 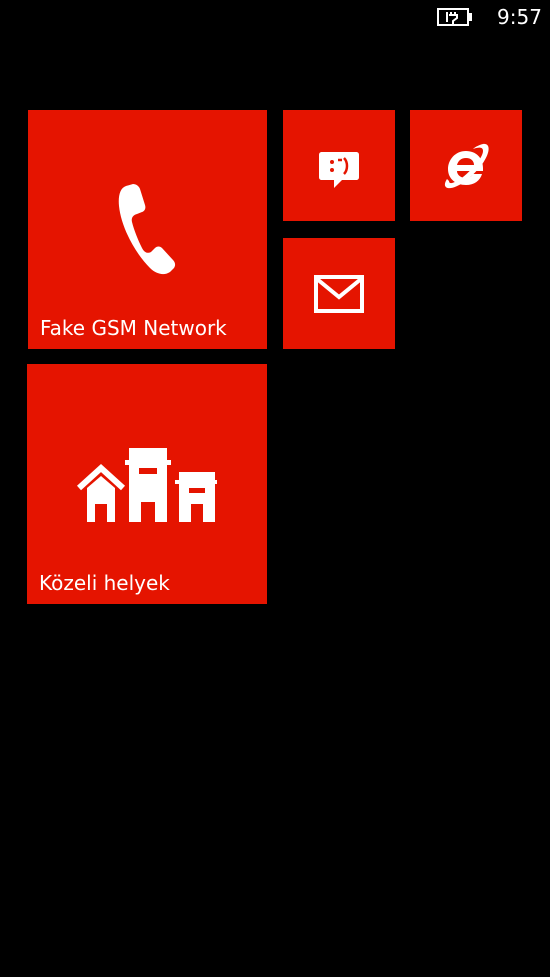 I want to click on status-bar: 9:57, so click(x=275, y=18).